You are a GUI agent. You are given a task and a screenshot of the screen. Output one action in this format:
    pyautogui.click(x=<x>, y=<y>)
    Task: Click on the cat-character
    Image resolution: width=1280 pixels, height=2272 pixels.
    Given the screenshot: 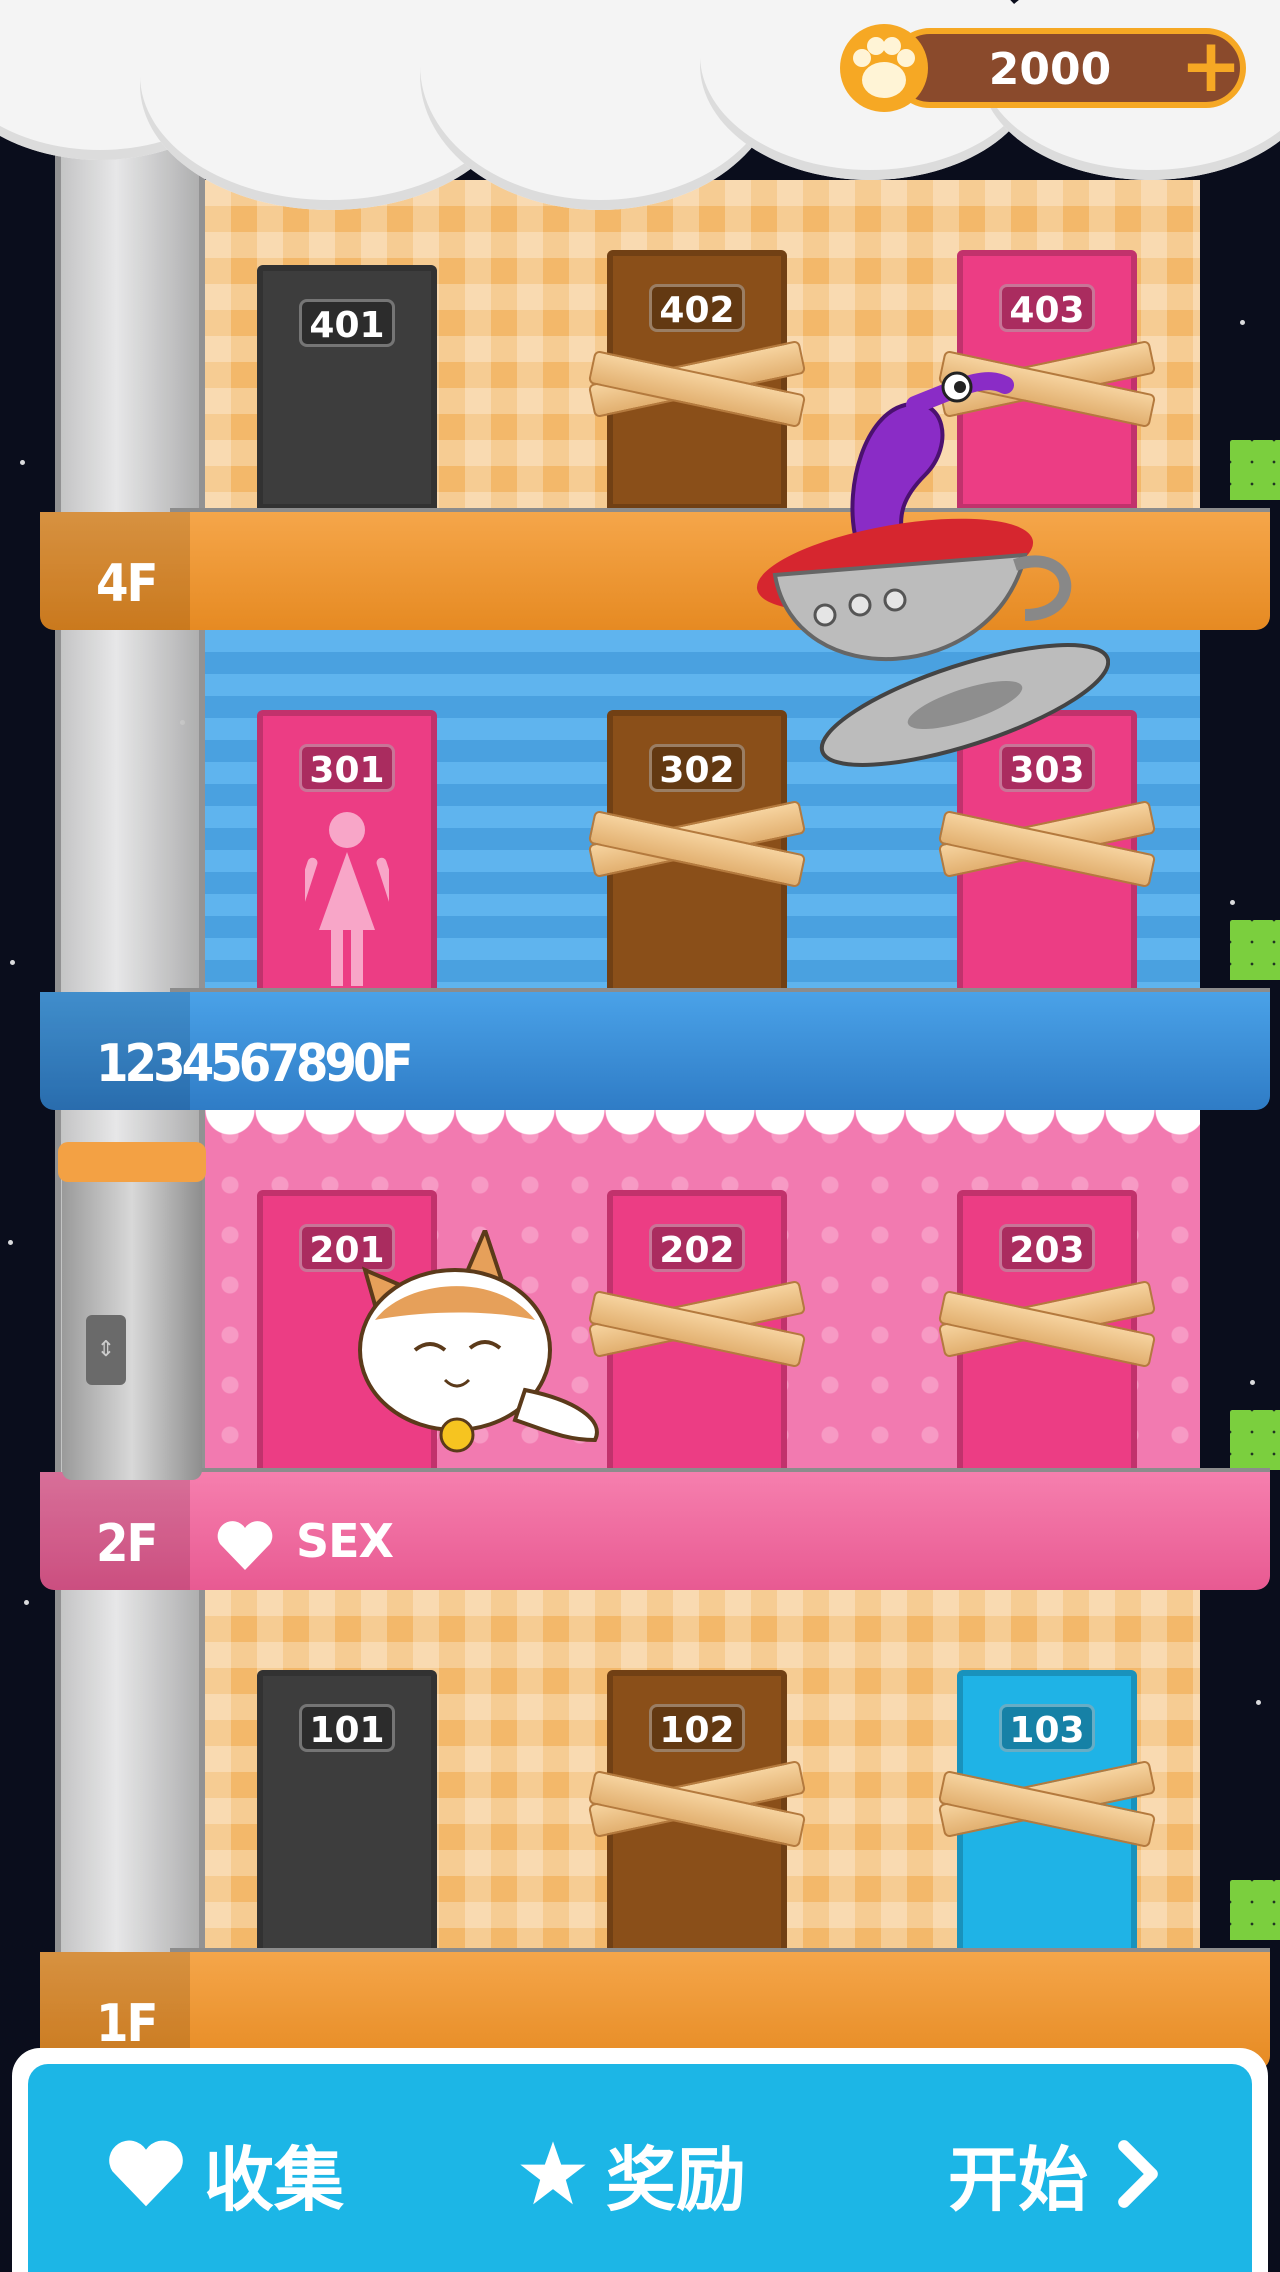 What is the action you would take?
    pyautogui.click(x=482, y=1350)
    